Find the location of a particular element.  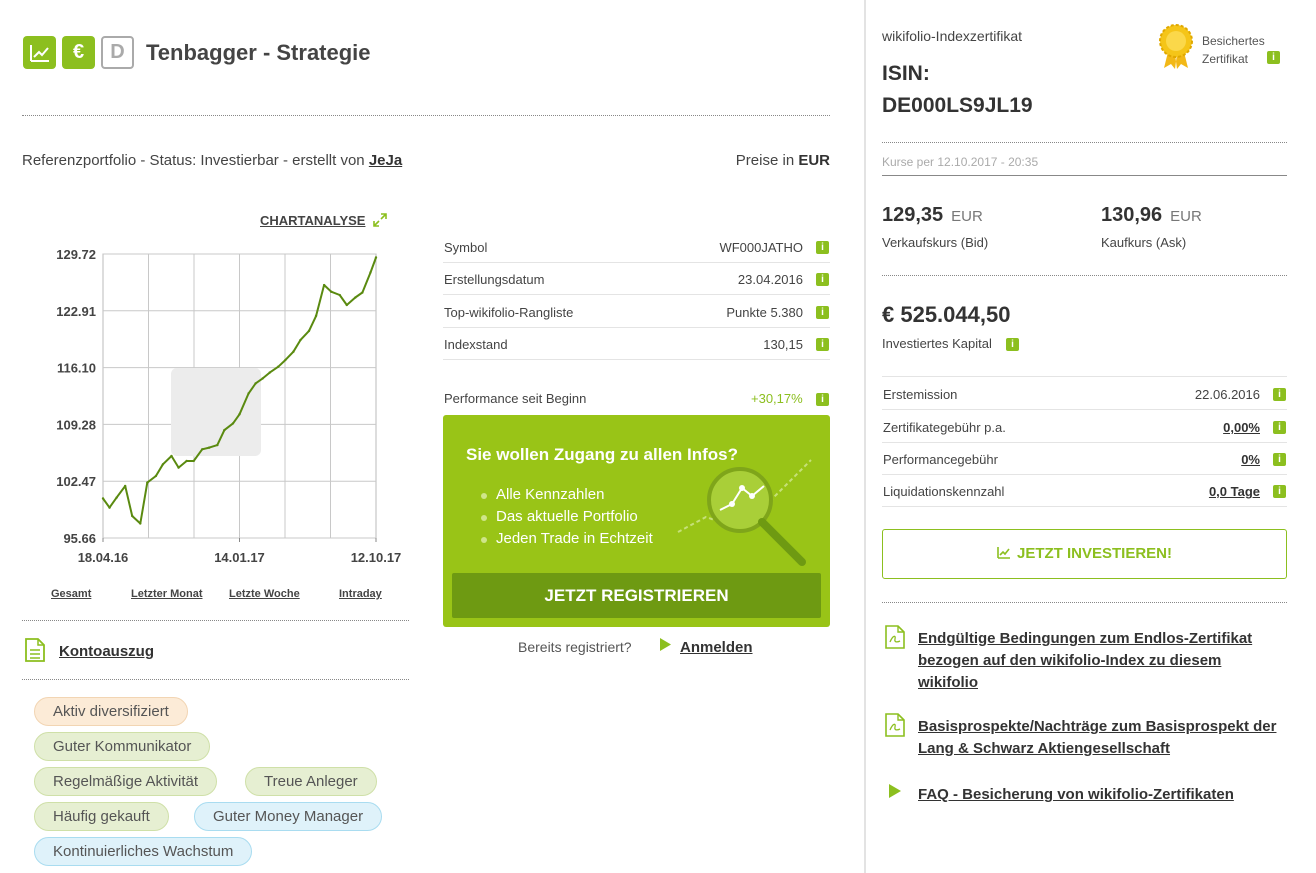

y-tick-label: 122.91 is located at coordinates (76, 311).